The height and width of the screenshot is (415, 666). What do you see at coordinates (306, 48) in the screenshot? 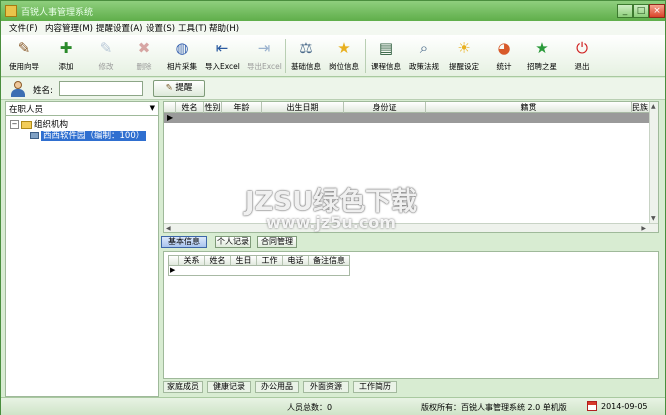
I see `scale-icon: ⚖` at bounding box center [306, 48].